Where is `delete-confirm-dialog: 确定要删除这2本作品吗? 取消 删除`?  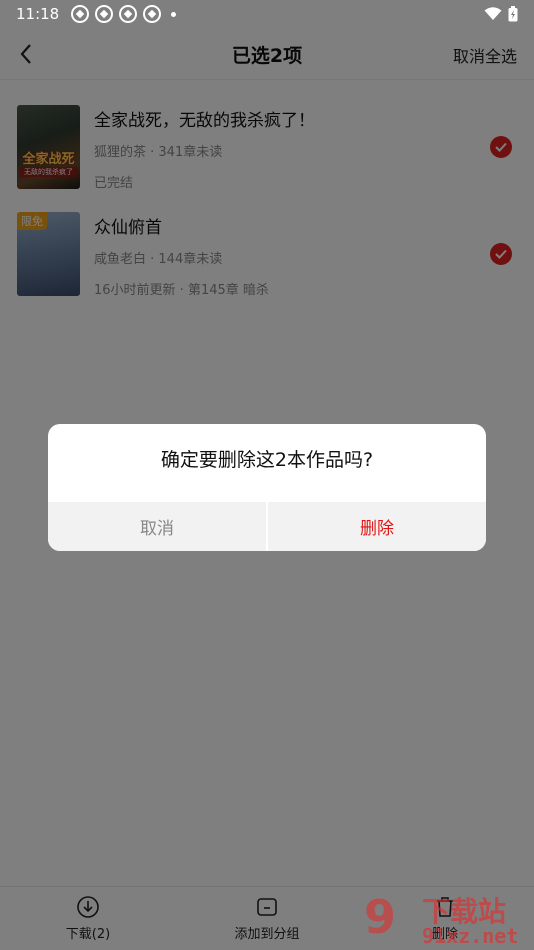
delete-confirm-dialog: 确定要删除这2本作品吗? 取消 删除 is located at coordinates (267, 487).